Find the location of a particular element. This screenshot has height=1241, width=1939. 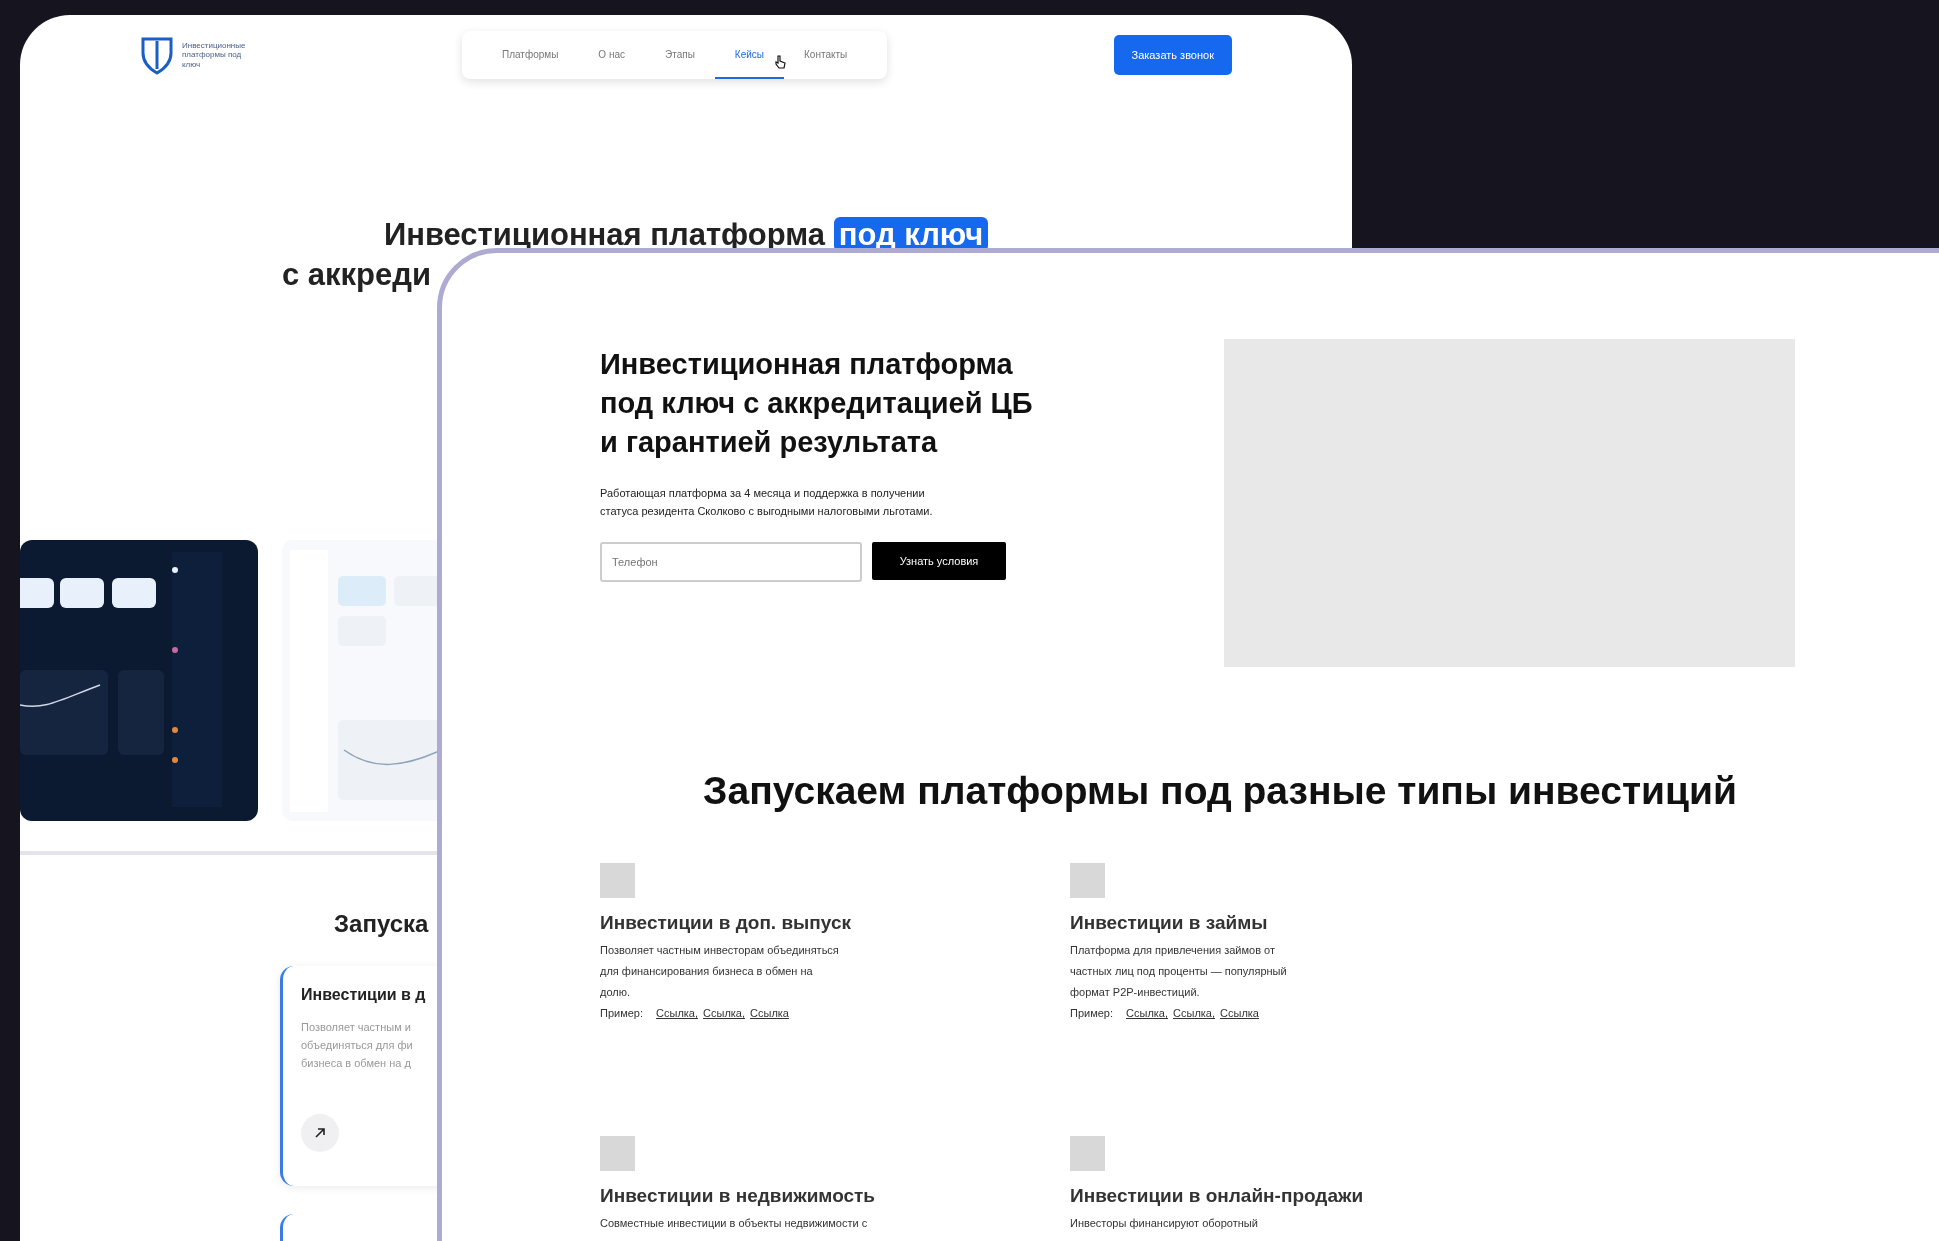

hero-text: Работающая платформа за 4 месяца и поддержка в получении статуса резидента Сколково с выгодными налоговыми льготами. is located at coordinates (767, 502).